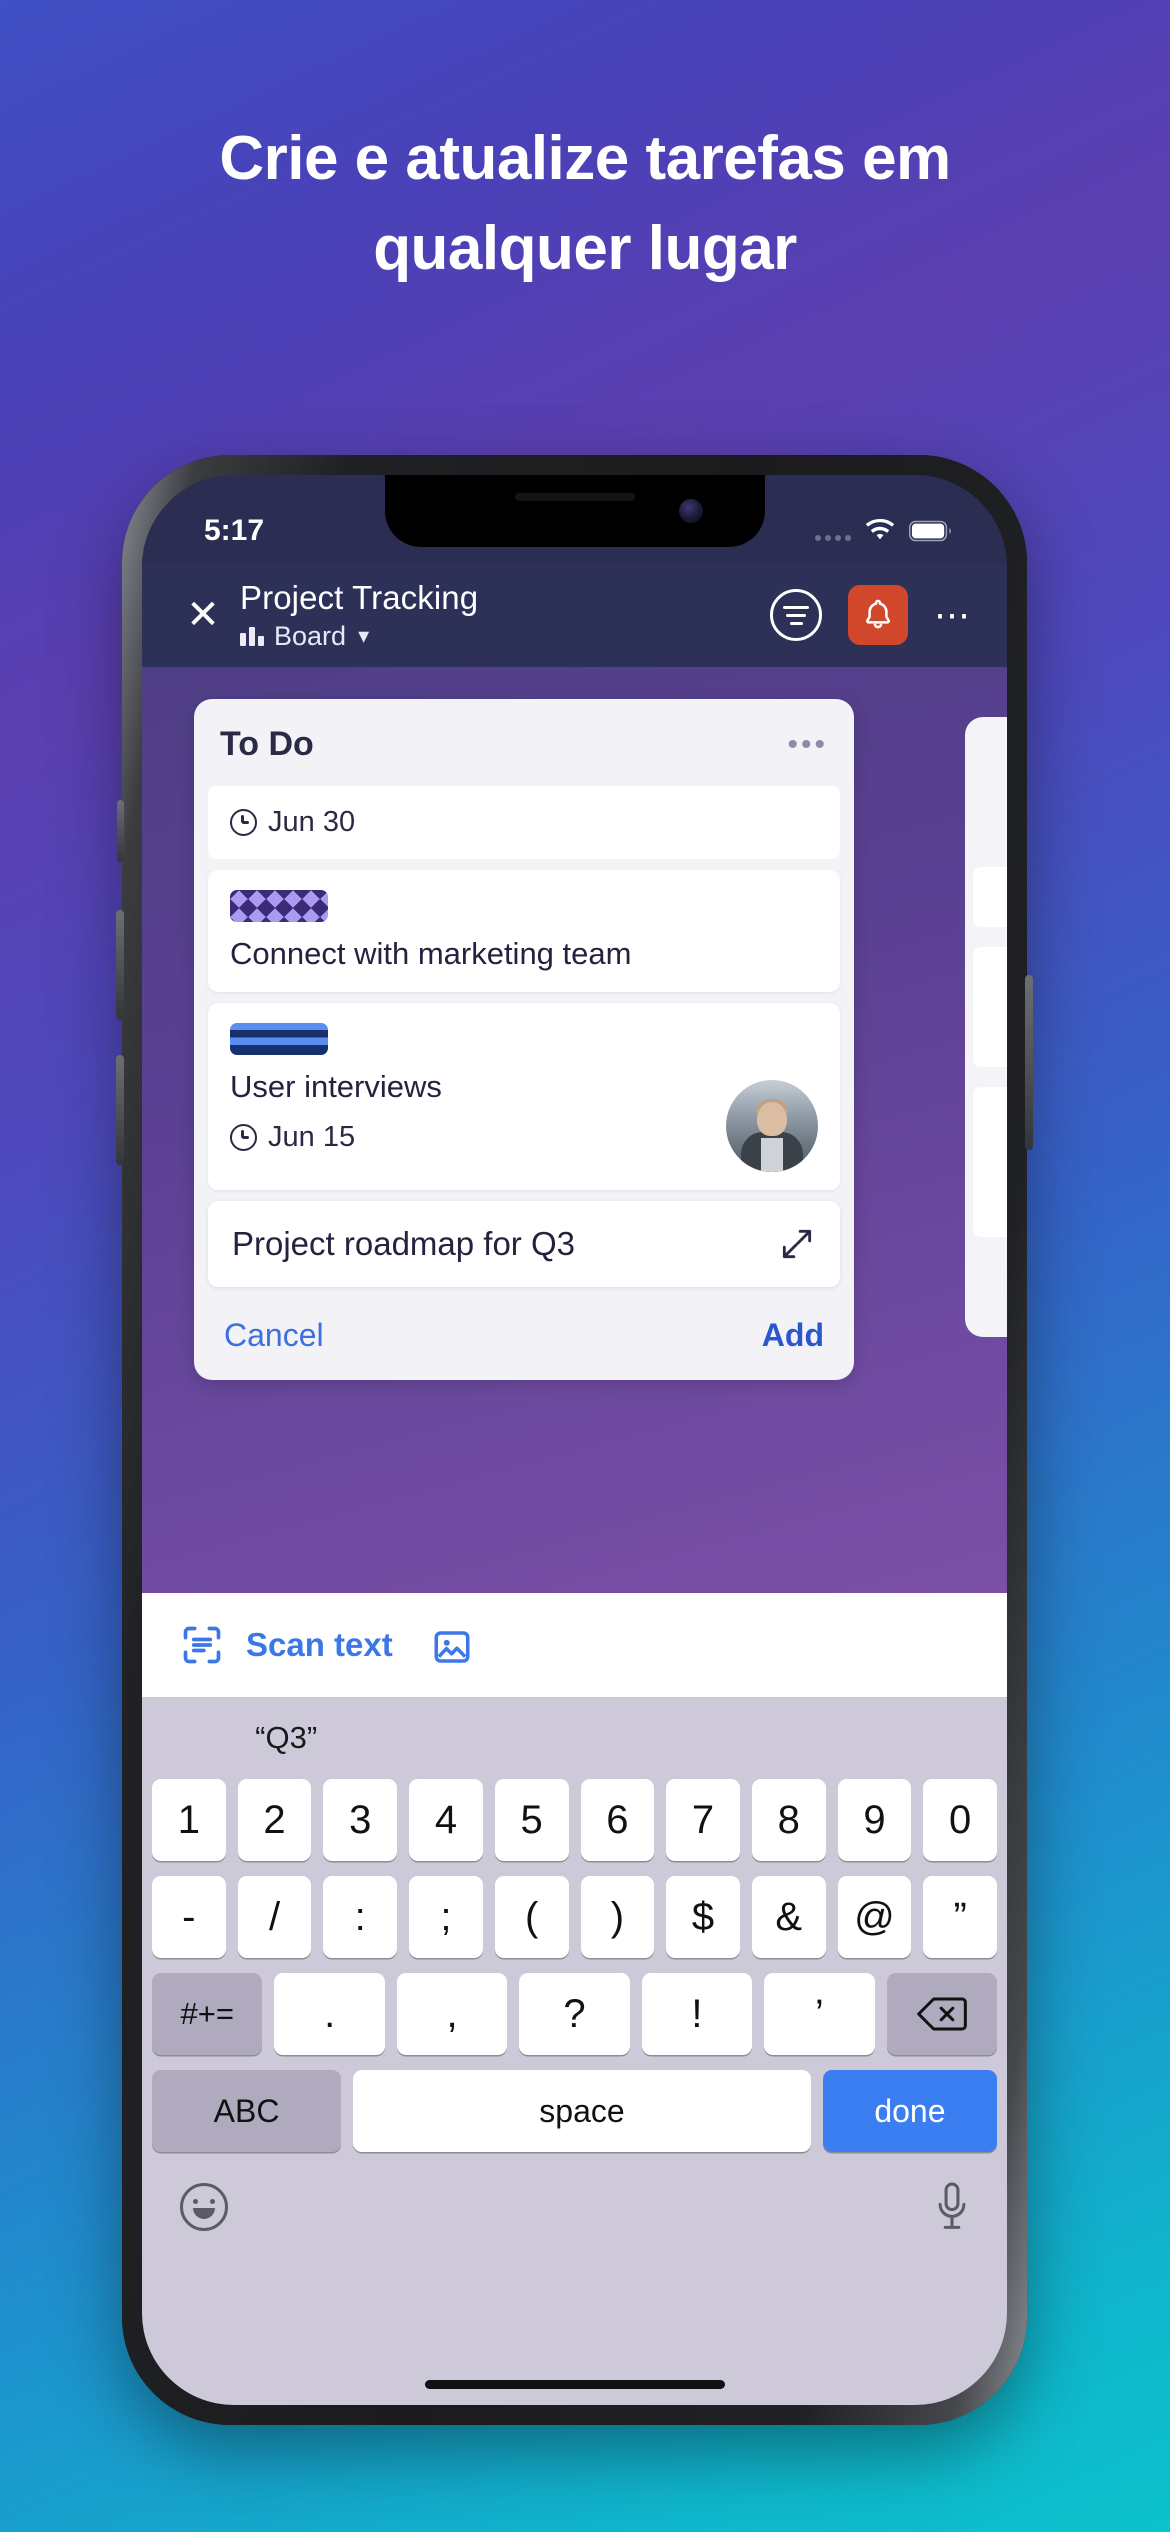 The height and width of the screenshot is (2532, 1170). Describe the element at coordinates (204, 2207) in the screenshot. I see `emoji-icon` at that location.